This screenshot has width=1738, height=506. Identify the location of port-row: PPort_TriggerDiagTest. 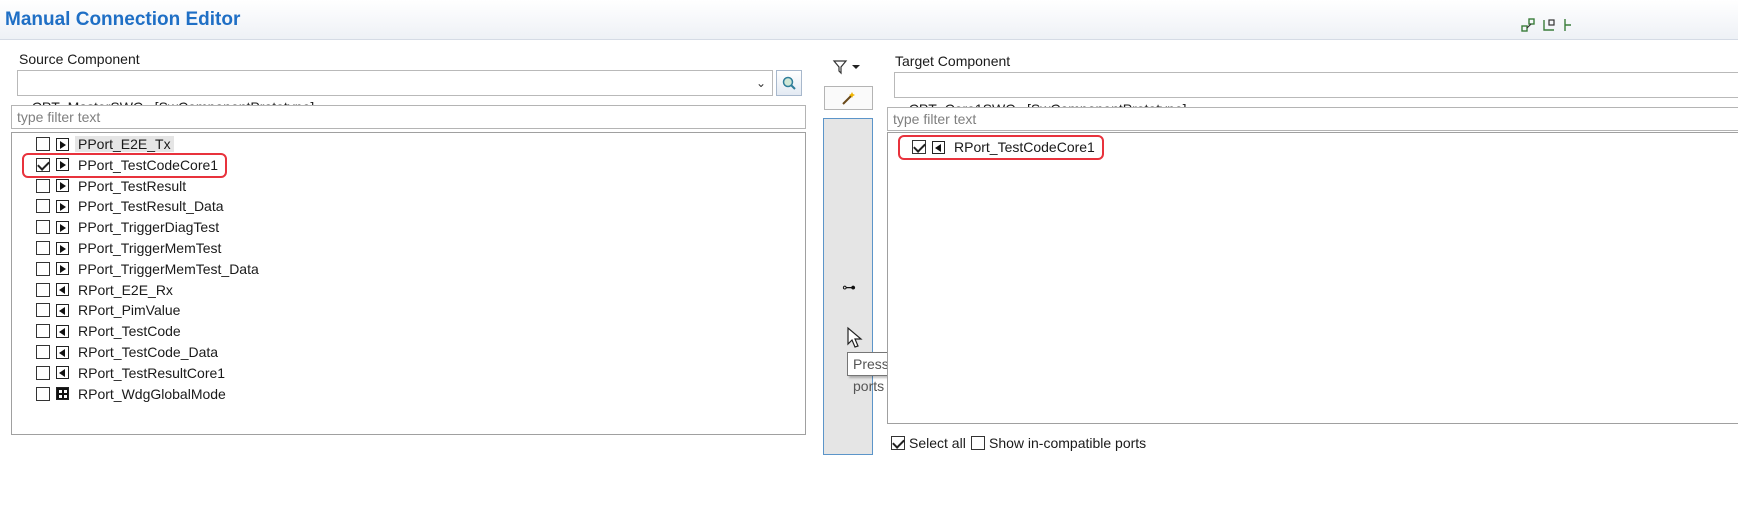
(129, 227).